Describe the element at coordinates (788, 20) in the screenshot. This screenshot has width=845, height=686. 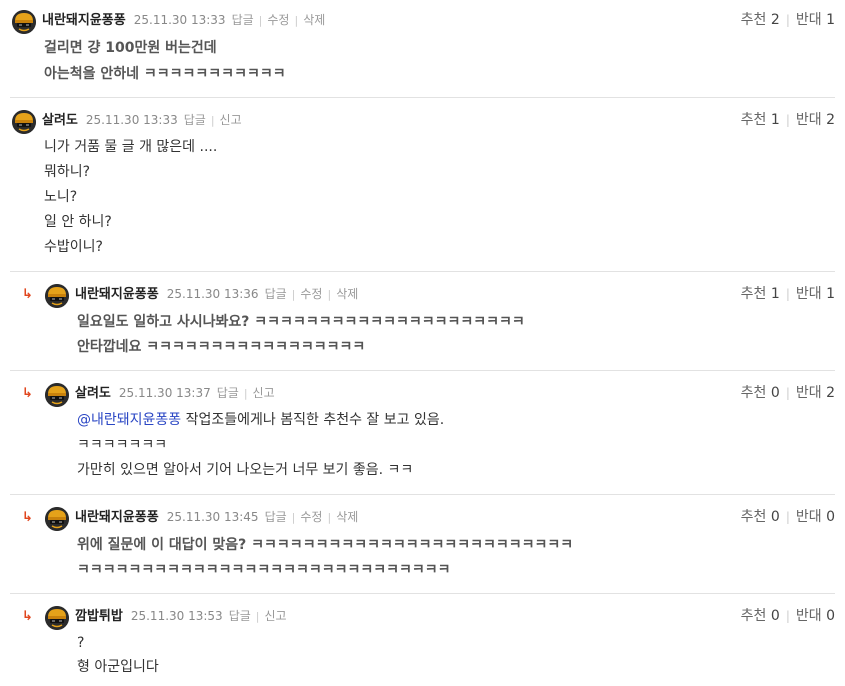
I see `vote-box: 추천 2 | 반대 1` at that location.